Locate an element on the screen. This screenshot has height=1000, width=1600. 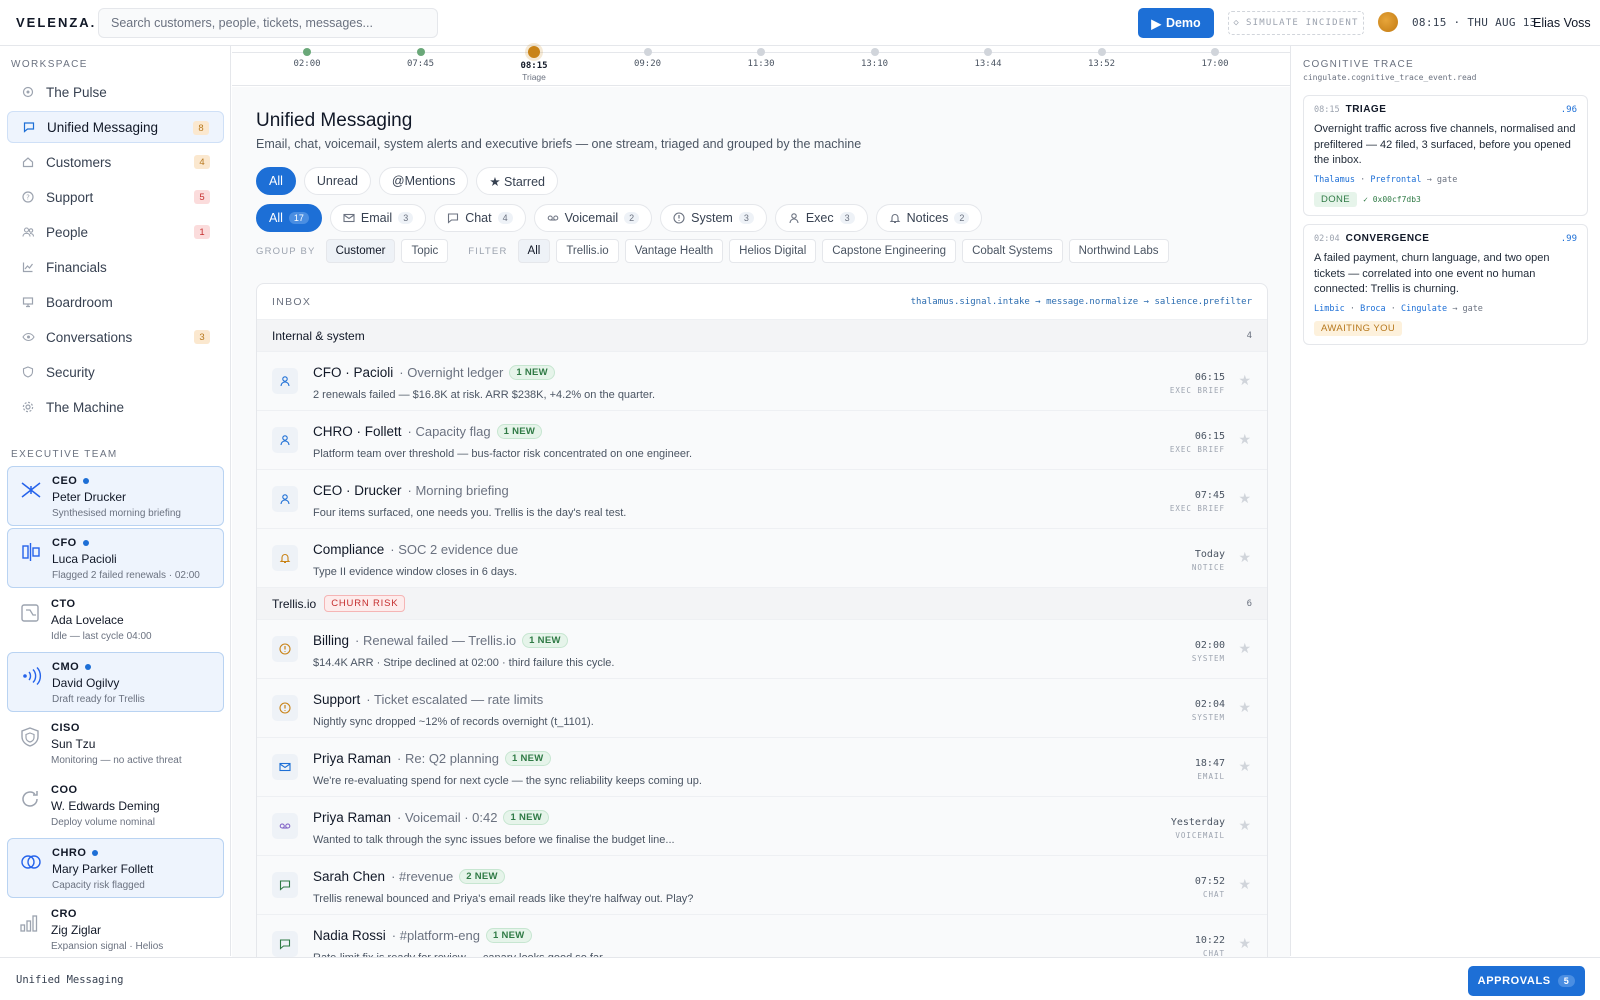
executive-team-heading: EXECUTIVE TEAM is located at coordinates (64, 454).